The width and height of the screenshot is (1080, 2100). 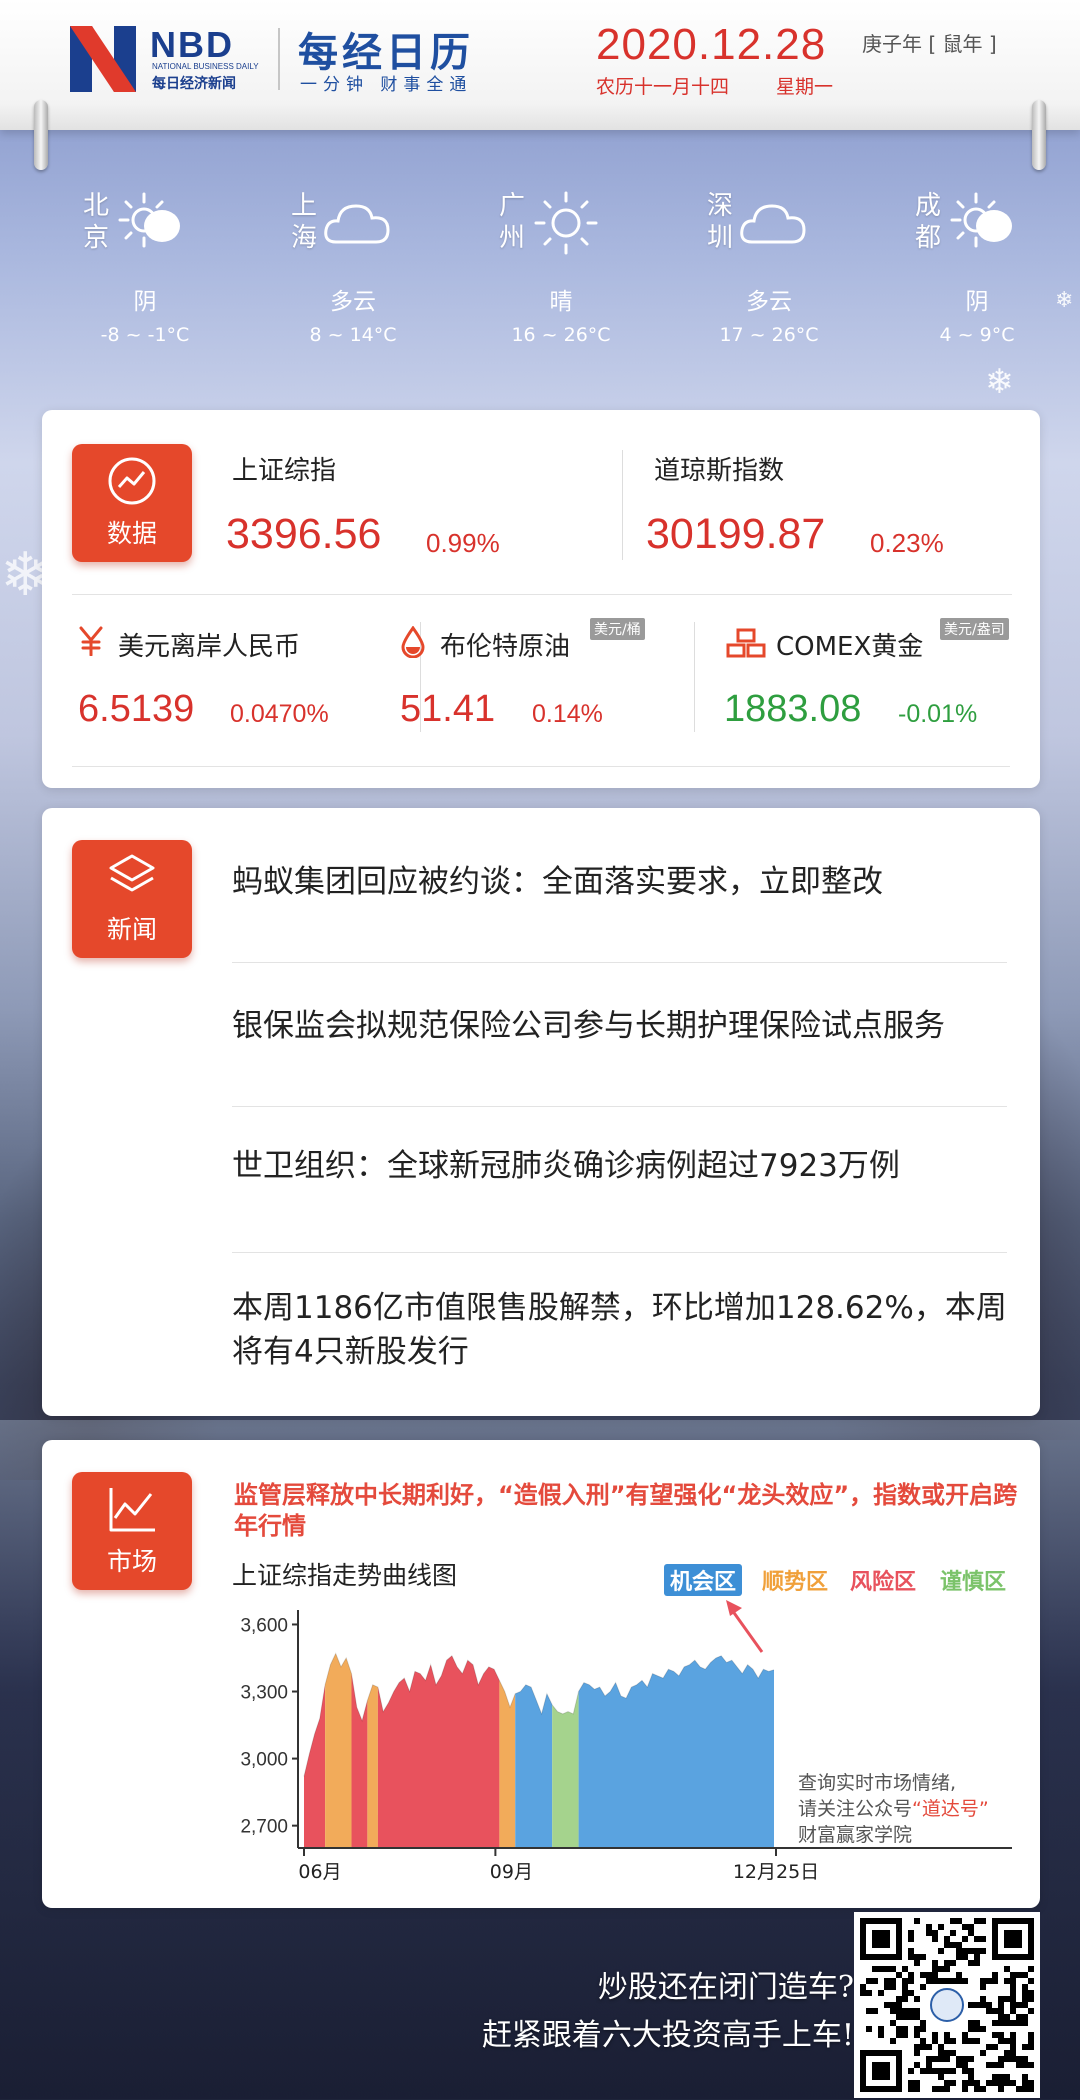 I want to click on gold-pct: -0.01%, so click(x=938, y=714).